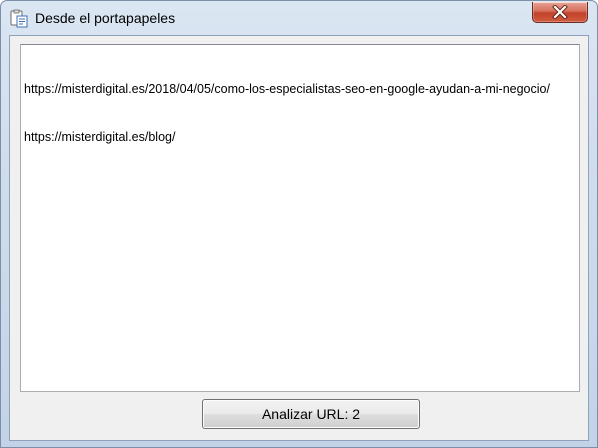  I want to click on close-icon, so click(560, 12).